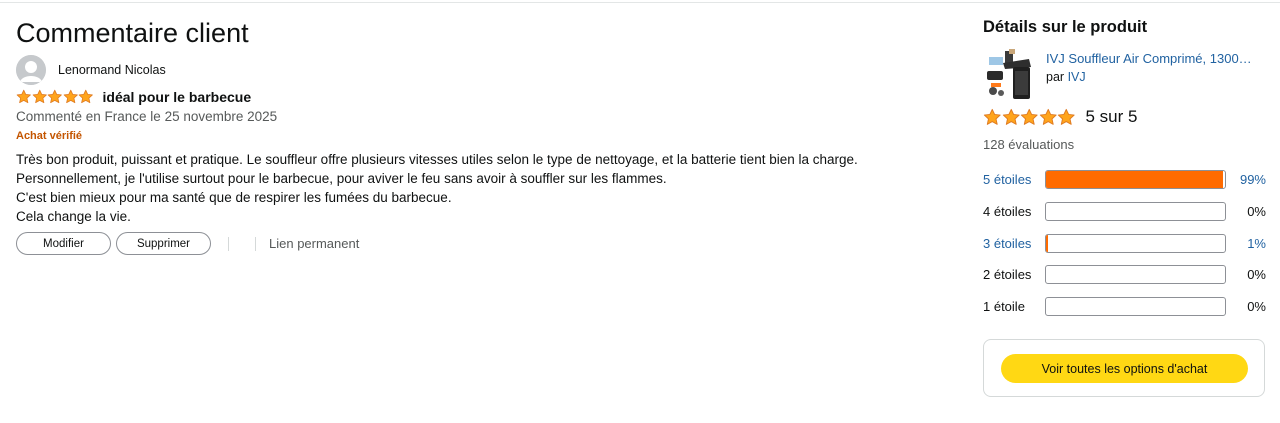 The height and width of the screenshot is (423, 1280). Describe the element at coordinates (1246, 243) in the screenshot. I see `histogram-percent: 1%` at that location.